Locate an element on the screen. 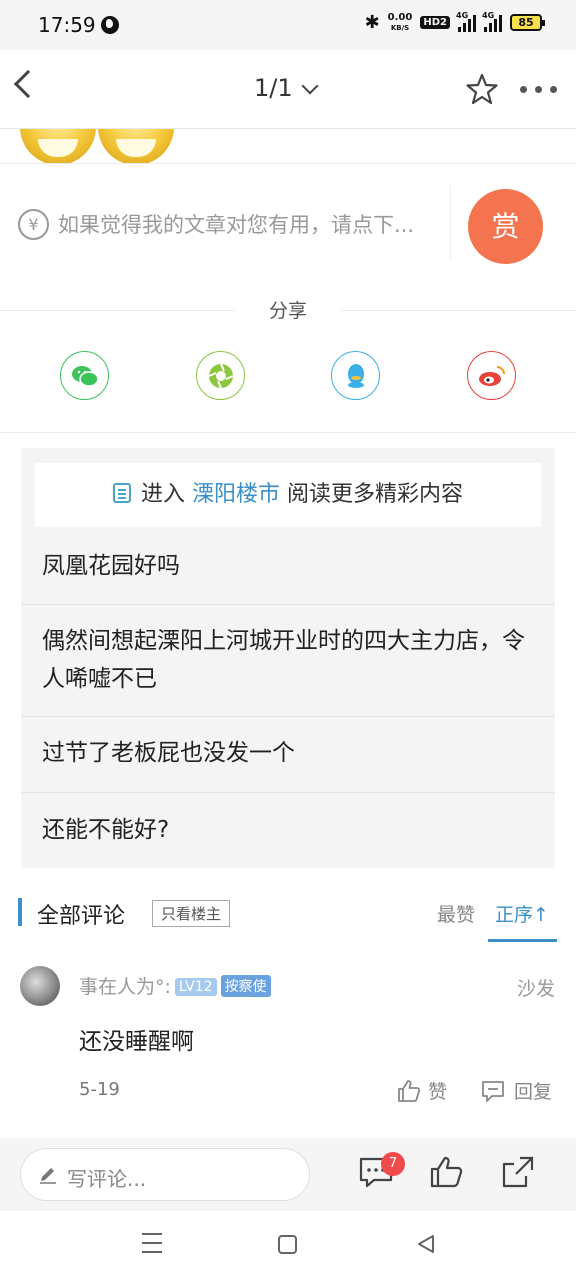 Image resolution: width=576 pixels, height=1280 pixels. related-item: 偶然间想起溧阳上河城开业时的四大主力店，令人唏嘘不已 is located at coordinates (288, 661).